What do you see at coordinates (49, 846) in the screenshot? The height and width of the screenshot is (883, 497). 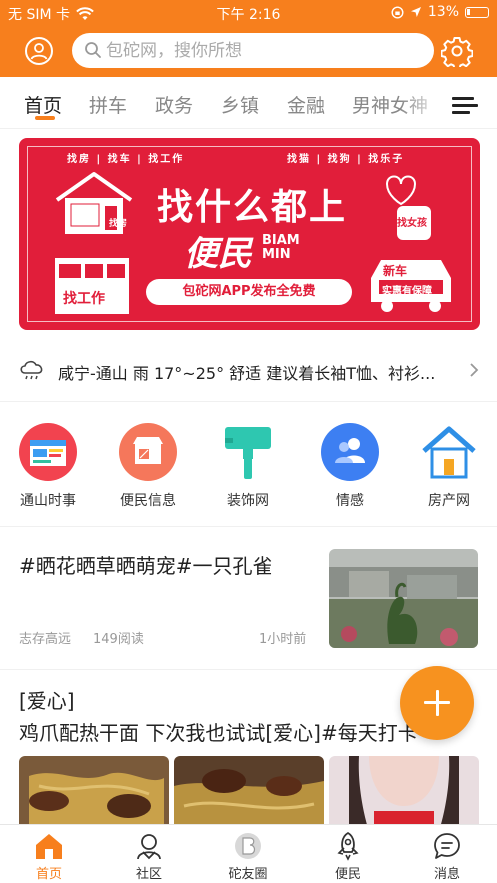 I see `home-icon` at bounding box center [49, 846].